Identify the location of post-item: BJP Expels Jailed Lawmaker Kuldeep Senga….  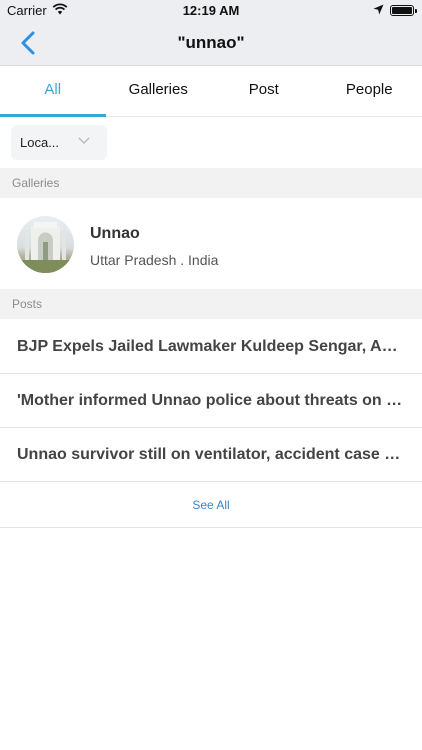
(211, 347).